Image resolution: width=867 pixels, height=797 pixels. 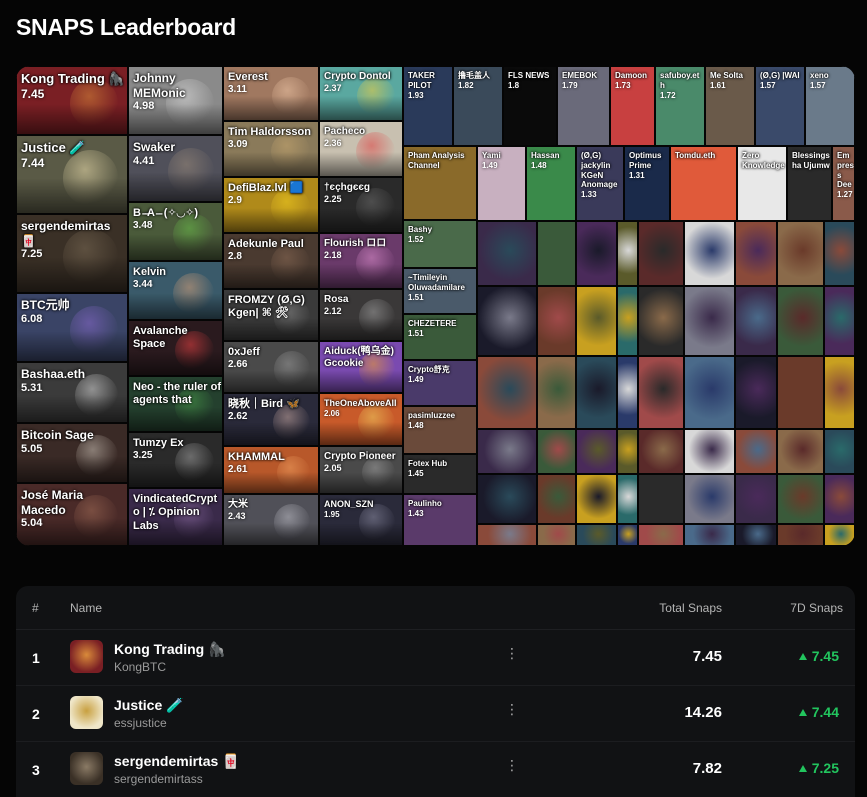 I want to click on mosaic-tile: FROMZY (Ø,G) Kgen| ⌘ 🛠, so click(x=271, y=315).